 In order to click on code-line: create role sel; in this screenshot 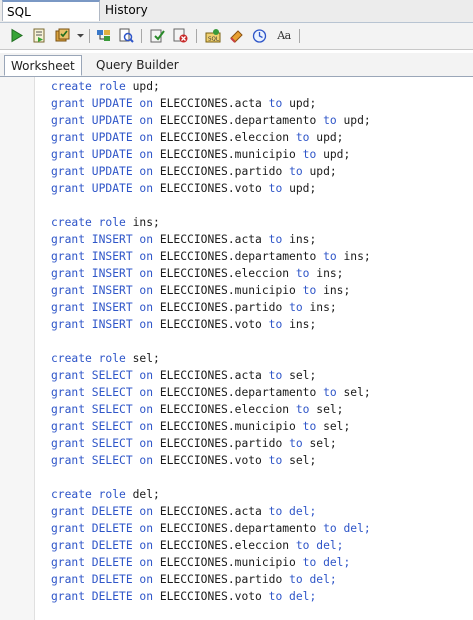, I will do `click(105, 358)`.